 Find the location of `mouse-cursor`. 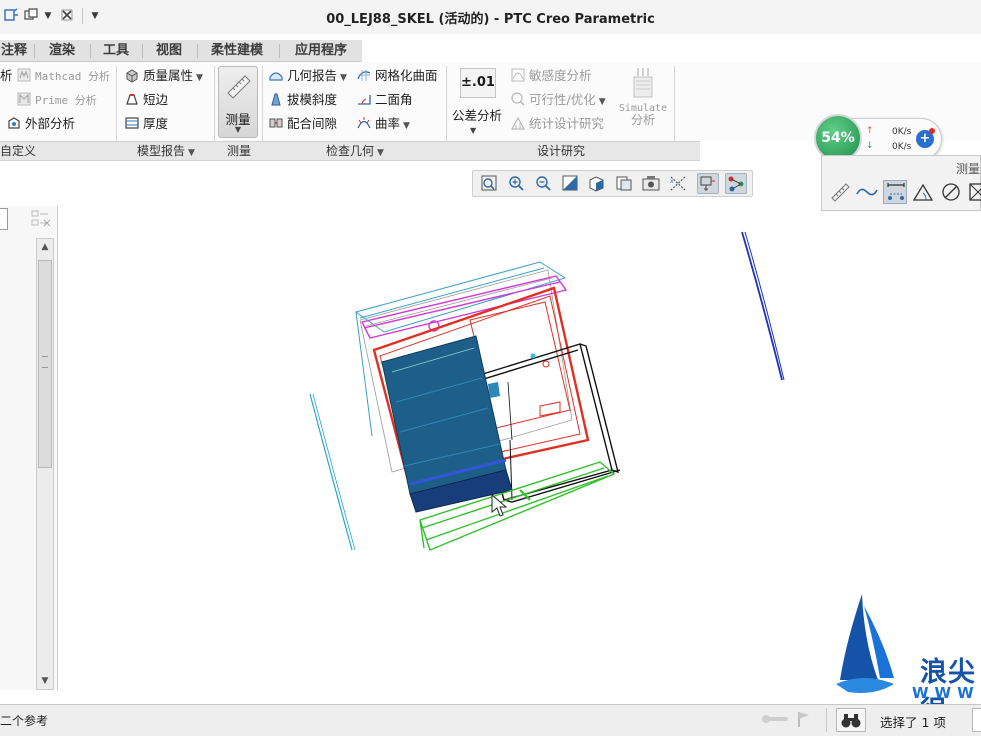

mouse-cursor is located at coordinates (499, 505).